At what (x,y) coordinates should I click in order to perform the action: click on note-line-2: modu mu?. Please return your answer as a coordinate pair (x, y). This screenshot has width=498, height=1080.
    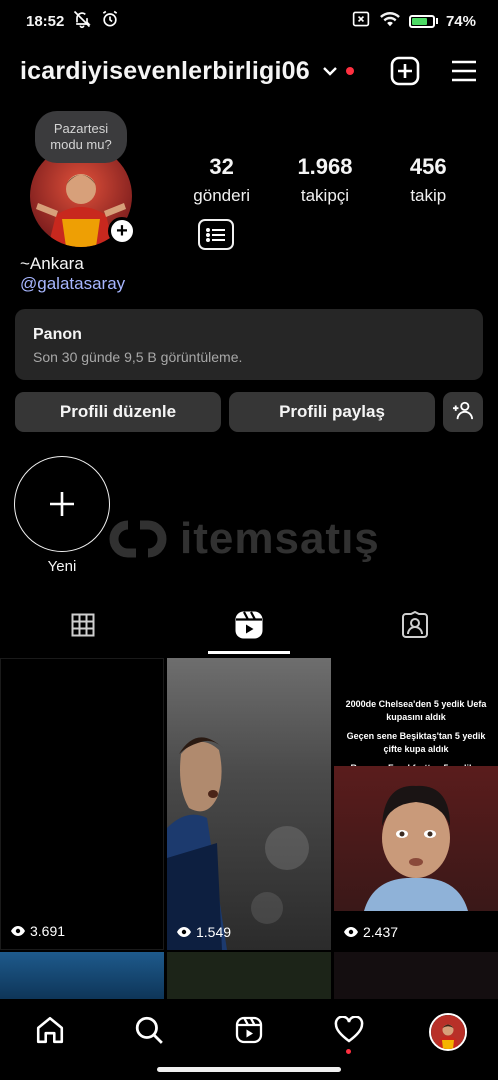
    Looking at the image, I should click on (81, 144).